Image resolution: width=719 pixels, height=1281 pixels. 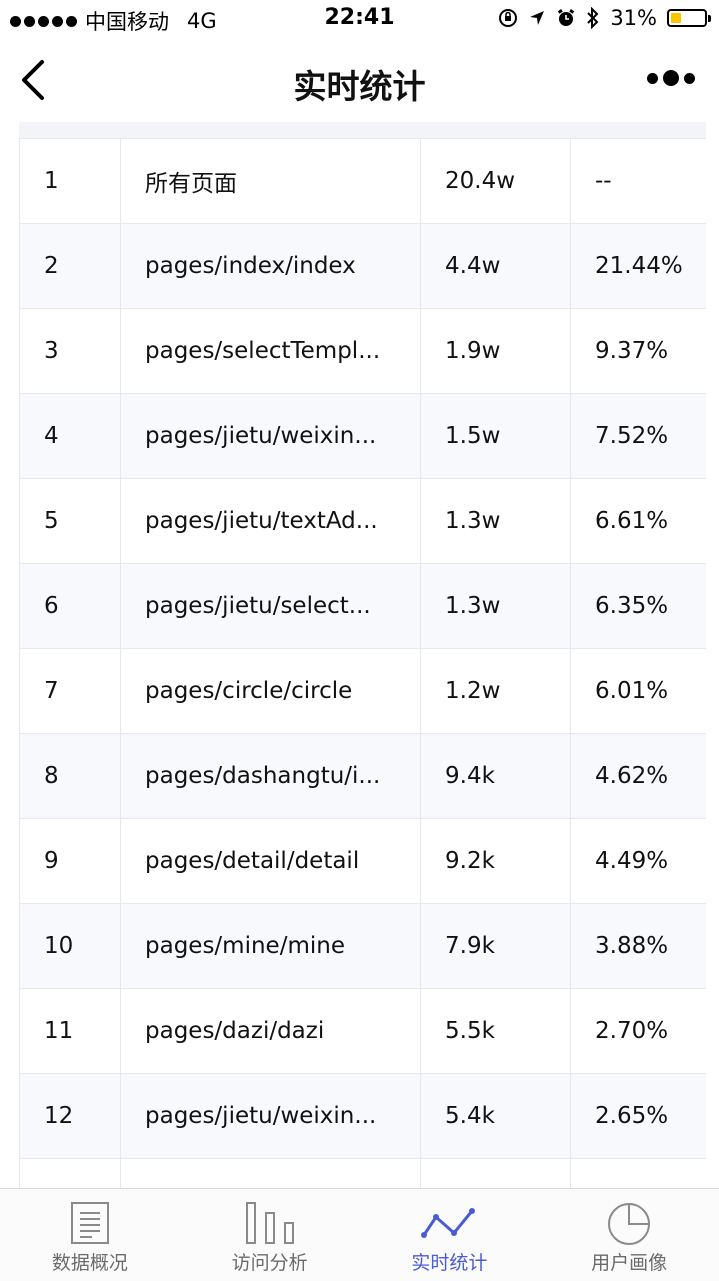 What do you see at coordinates (638, 946) in the screenshot?
I see `share-cell: 3.88%` at bounding box center [638, 946].